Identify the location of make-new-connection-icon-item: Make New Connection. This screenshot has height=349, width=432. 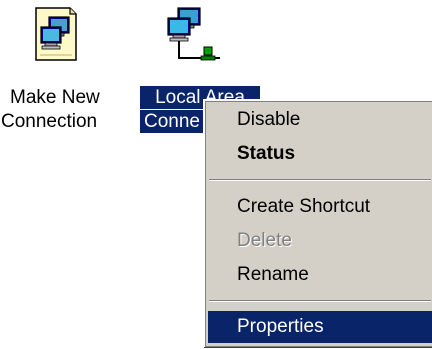
(65, 75).